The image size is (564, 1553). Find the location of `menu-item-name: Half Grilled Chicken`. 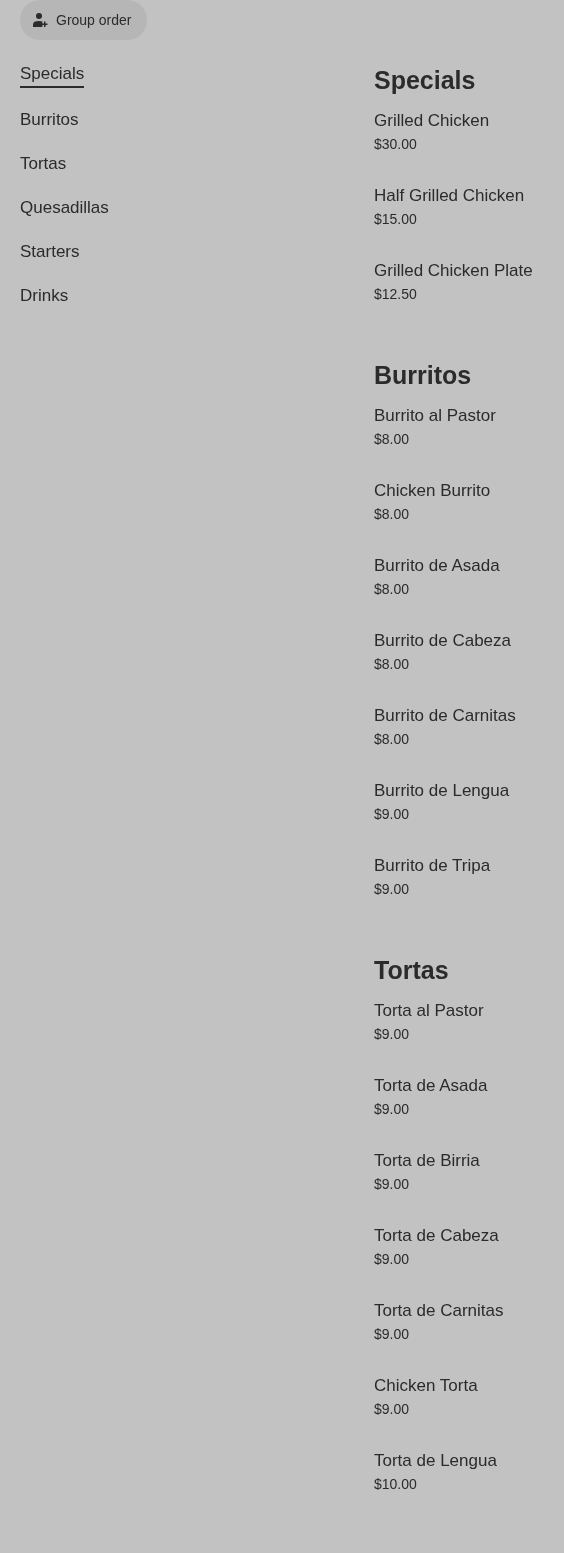

menu-item-name: Half Grilled Chicken is located at coordinates (469, 196).